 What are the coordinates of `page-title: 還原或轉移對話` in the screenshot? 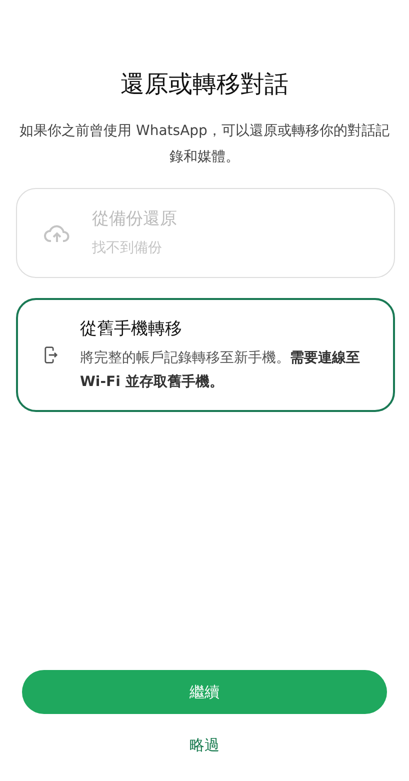 It's located at (205, 84).